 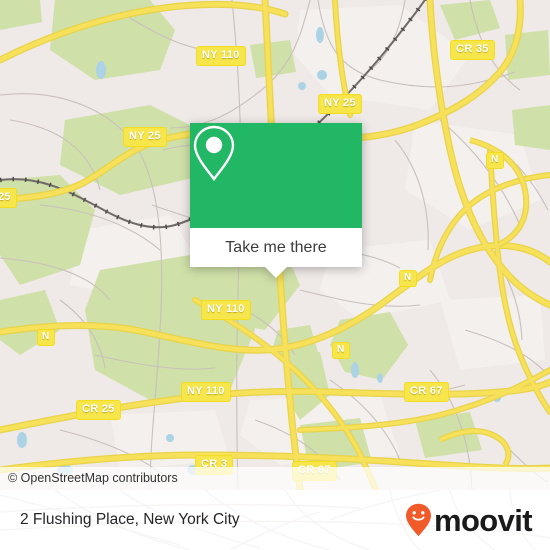 I want to click on road-shield: CR 67, so click(x=426, y=392).